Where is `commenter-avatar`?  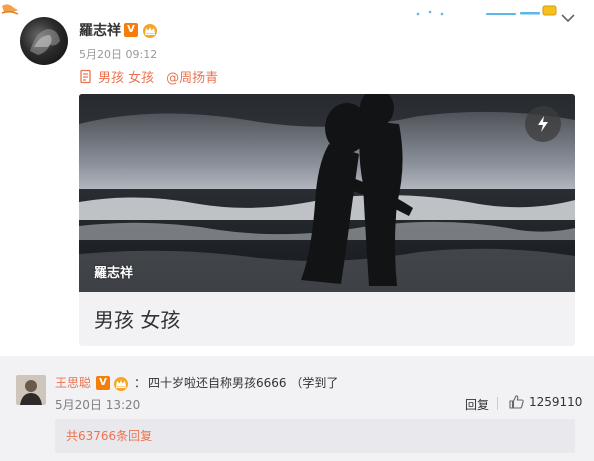 commenter-avatar is located at coordinates (31, 390).